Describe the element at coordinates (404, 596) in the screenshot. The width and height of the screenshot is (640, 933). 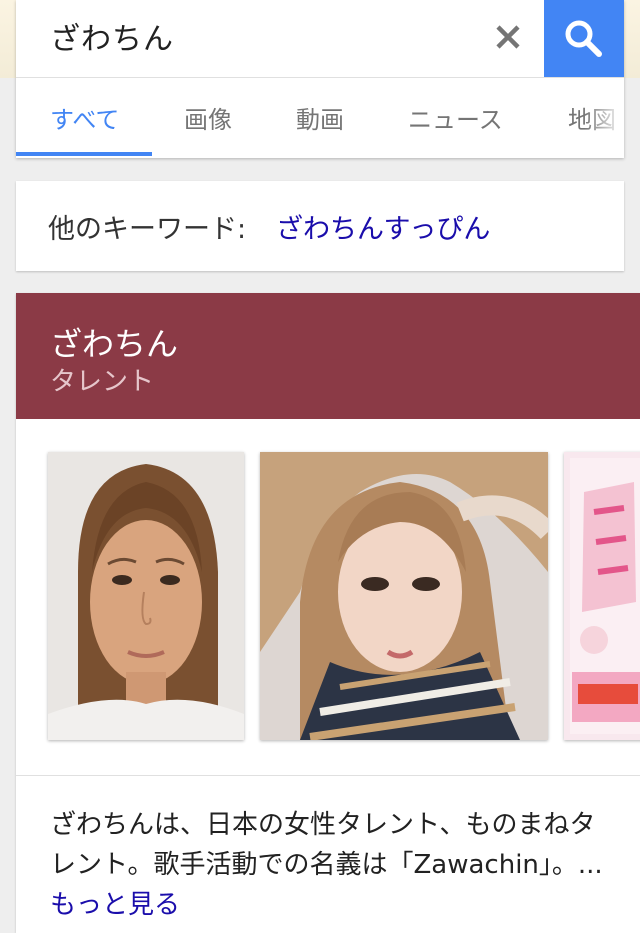
I see `photo-makeup` at that location.